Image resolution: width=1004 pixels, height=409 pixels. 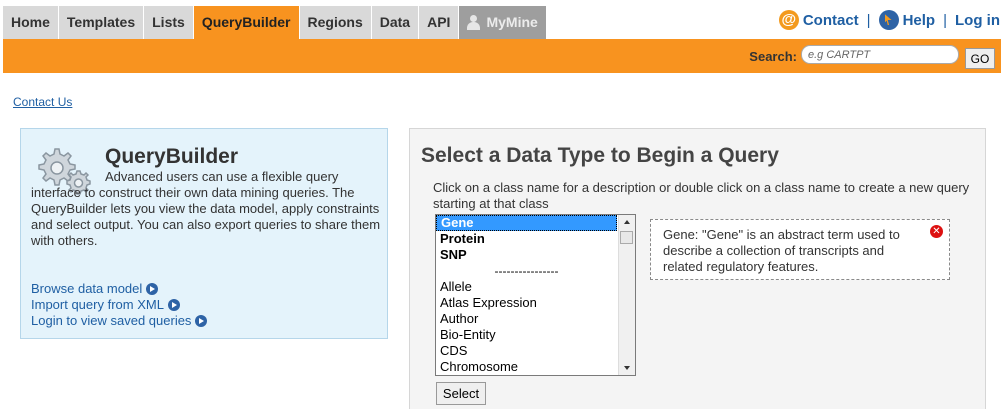 I want to click on class-option: Atlas Expression, so click(x=535, y=303).